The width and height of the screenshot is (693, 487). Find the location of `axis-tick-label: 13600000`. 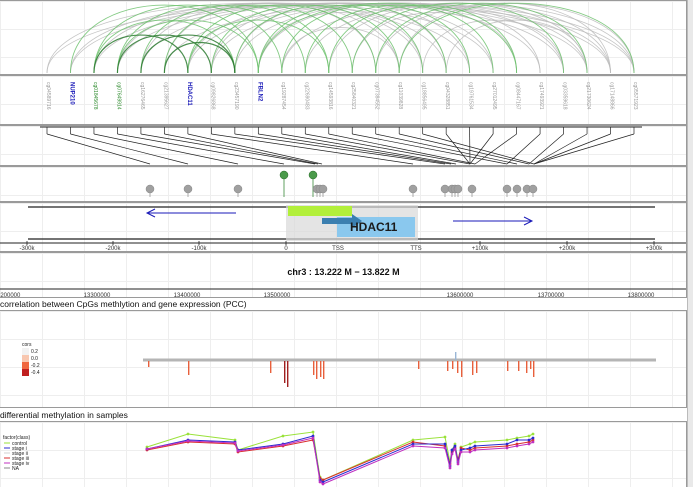

axis-tick-label: 13600000 is located at coordinates (460, 295).